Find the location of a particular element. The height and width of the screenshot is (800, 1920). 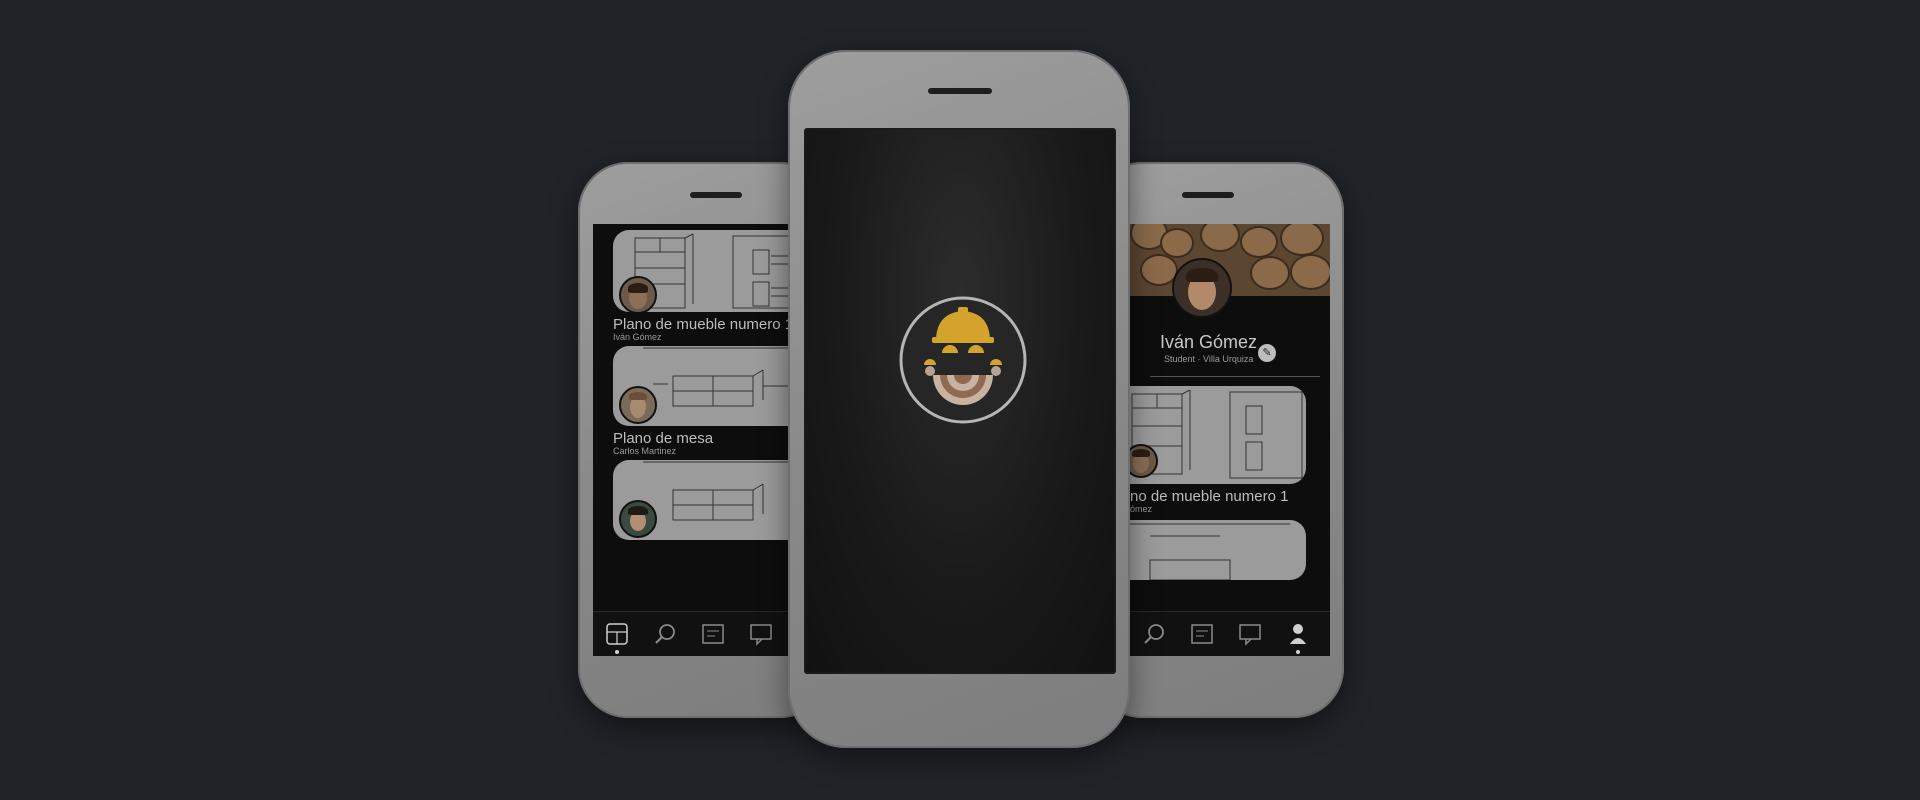

carpenter-helmet-logo is located at coordinates (963, 360).